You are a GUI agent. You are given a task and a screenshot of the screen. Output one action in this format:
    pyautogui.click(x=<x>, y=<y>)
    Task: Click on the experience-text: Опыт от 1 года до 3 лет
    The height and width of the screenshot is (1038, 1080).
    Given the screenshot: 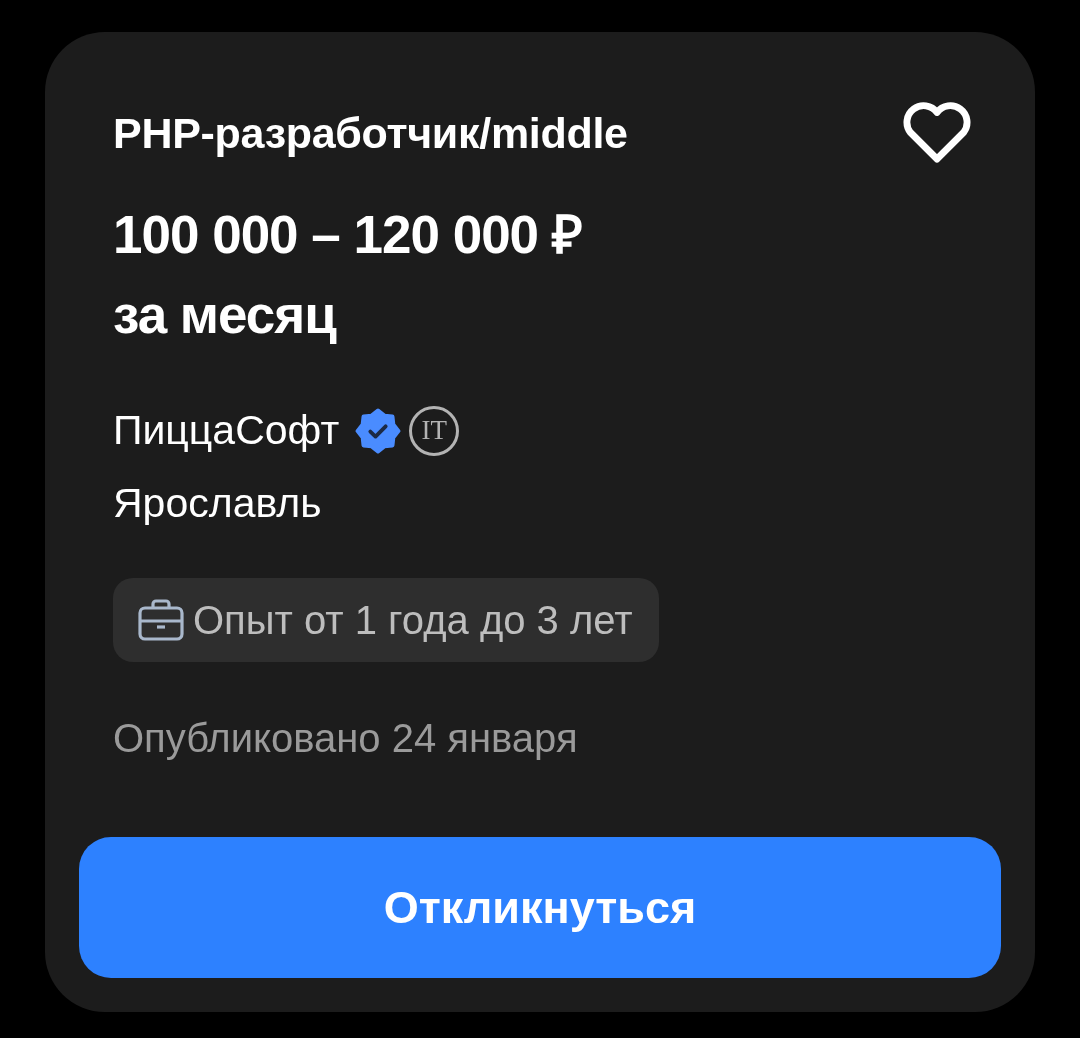 What is the action you would take?
    pyautogui.click(x=413, y=620)
    